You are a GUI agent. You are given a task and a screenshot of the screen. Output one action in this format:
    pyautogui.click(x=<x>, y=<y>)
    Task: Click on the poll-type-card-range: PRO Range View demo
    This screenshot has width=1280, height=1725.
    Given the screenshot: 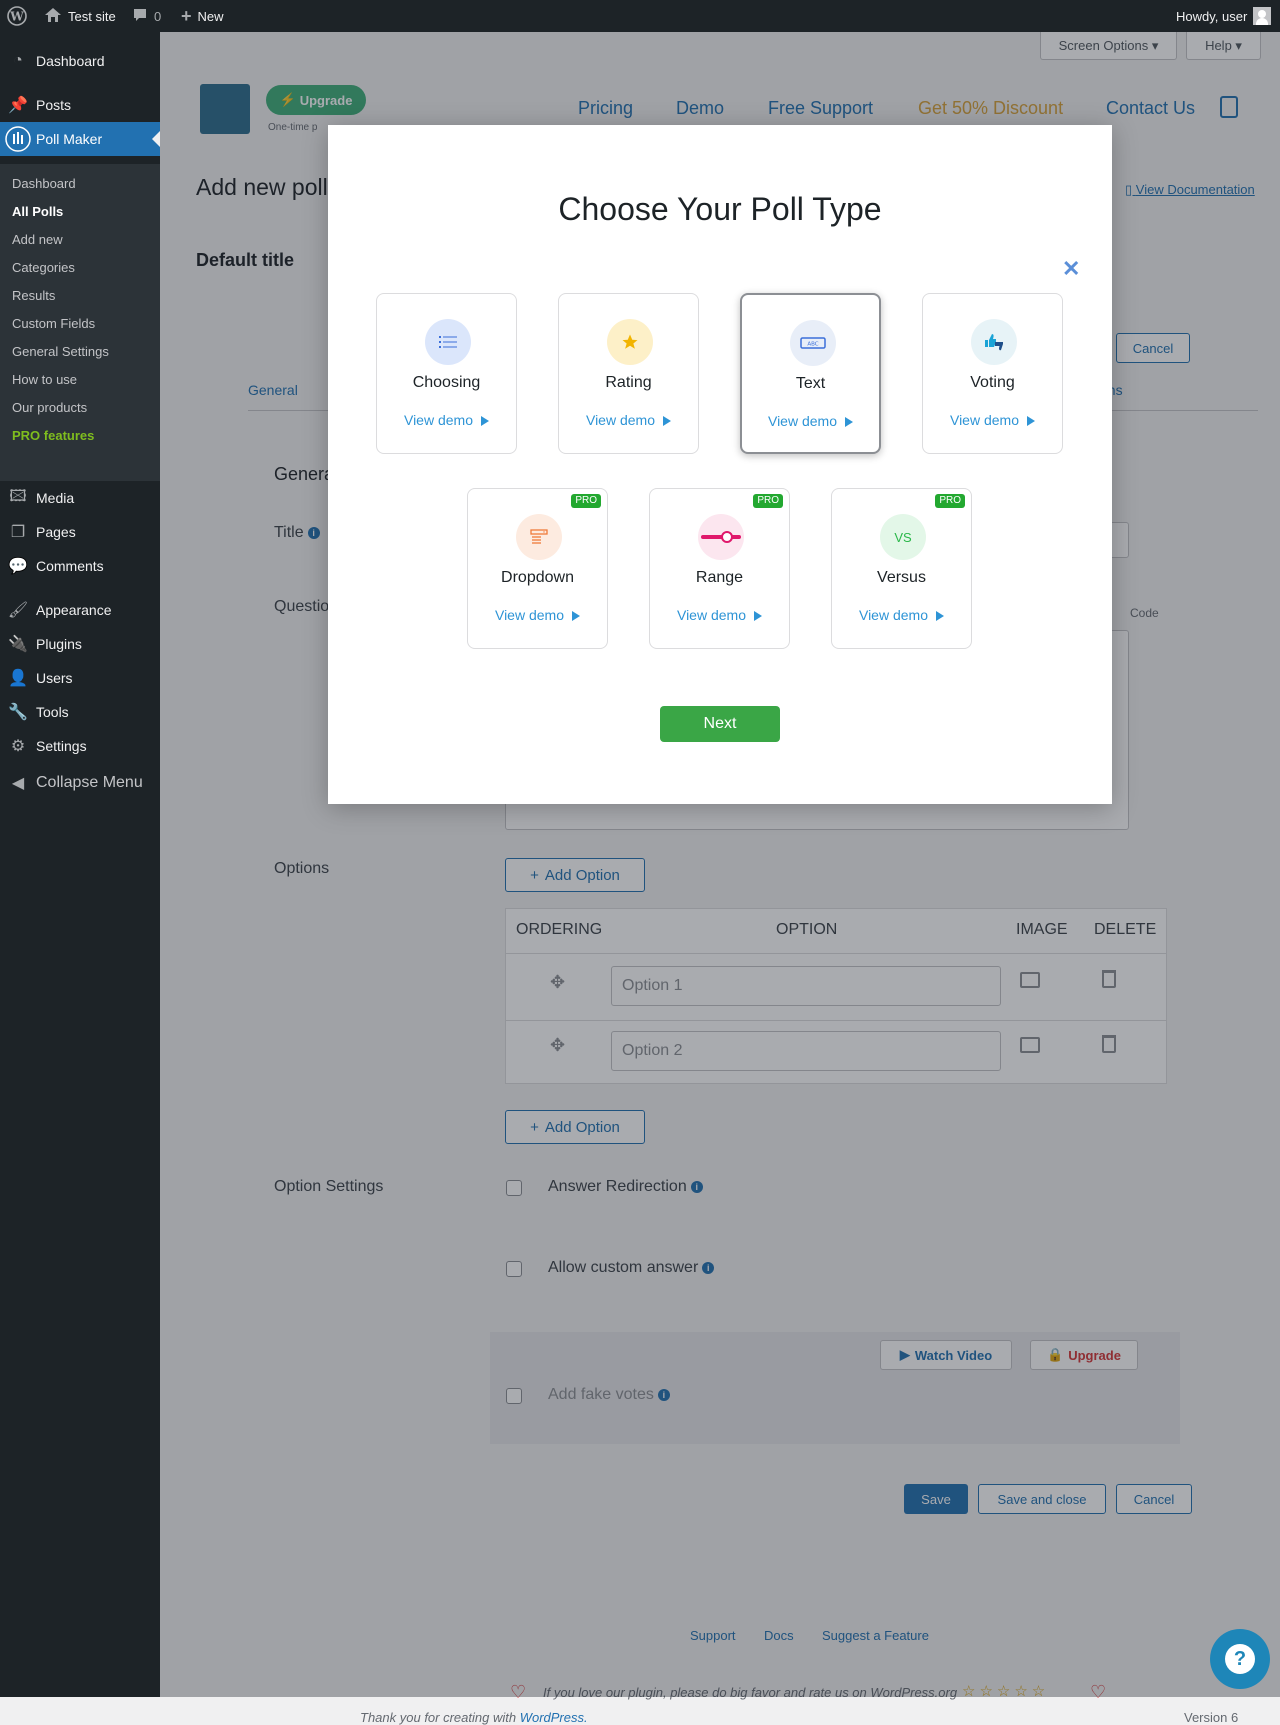 What is the action you would take?
    pyautogui.click(x=719, y=568)
    